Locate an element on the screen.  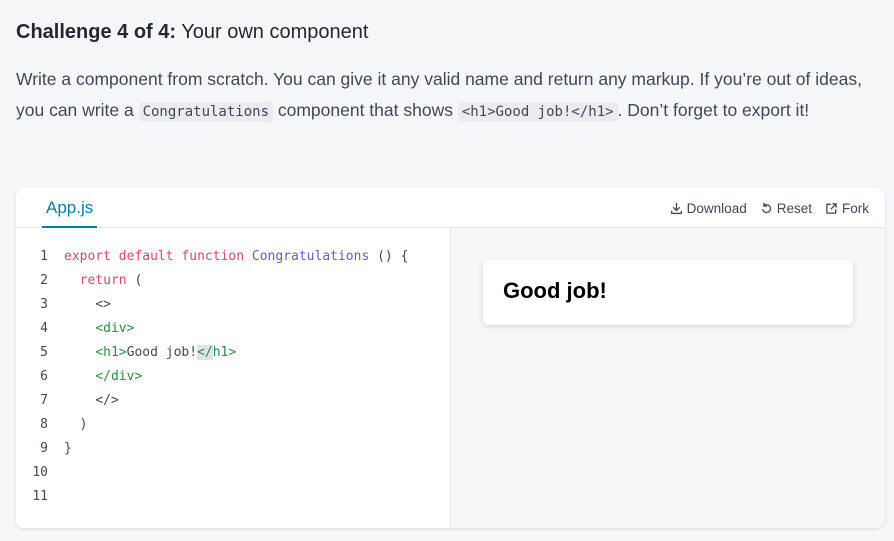
code-line: 9} is located at coordinates (233, 449).